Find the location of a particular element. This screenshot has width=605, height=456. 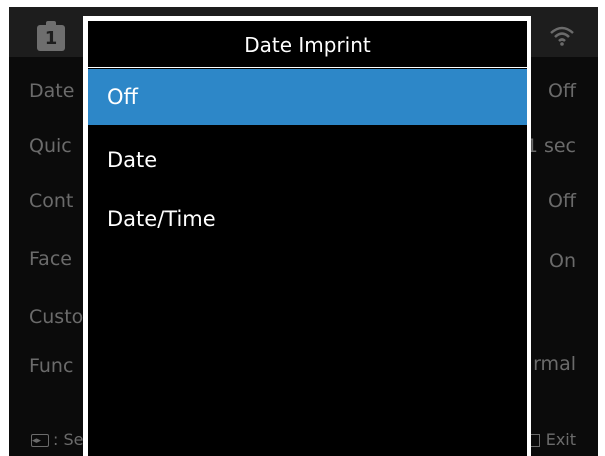

wifi-icon is located at coordinates (562, 36).